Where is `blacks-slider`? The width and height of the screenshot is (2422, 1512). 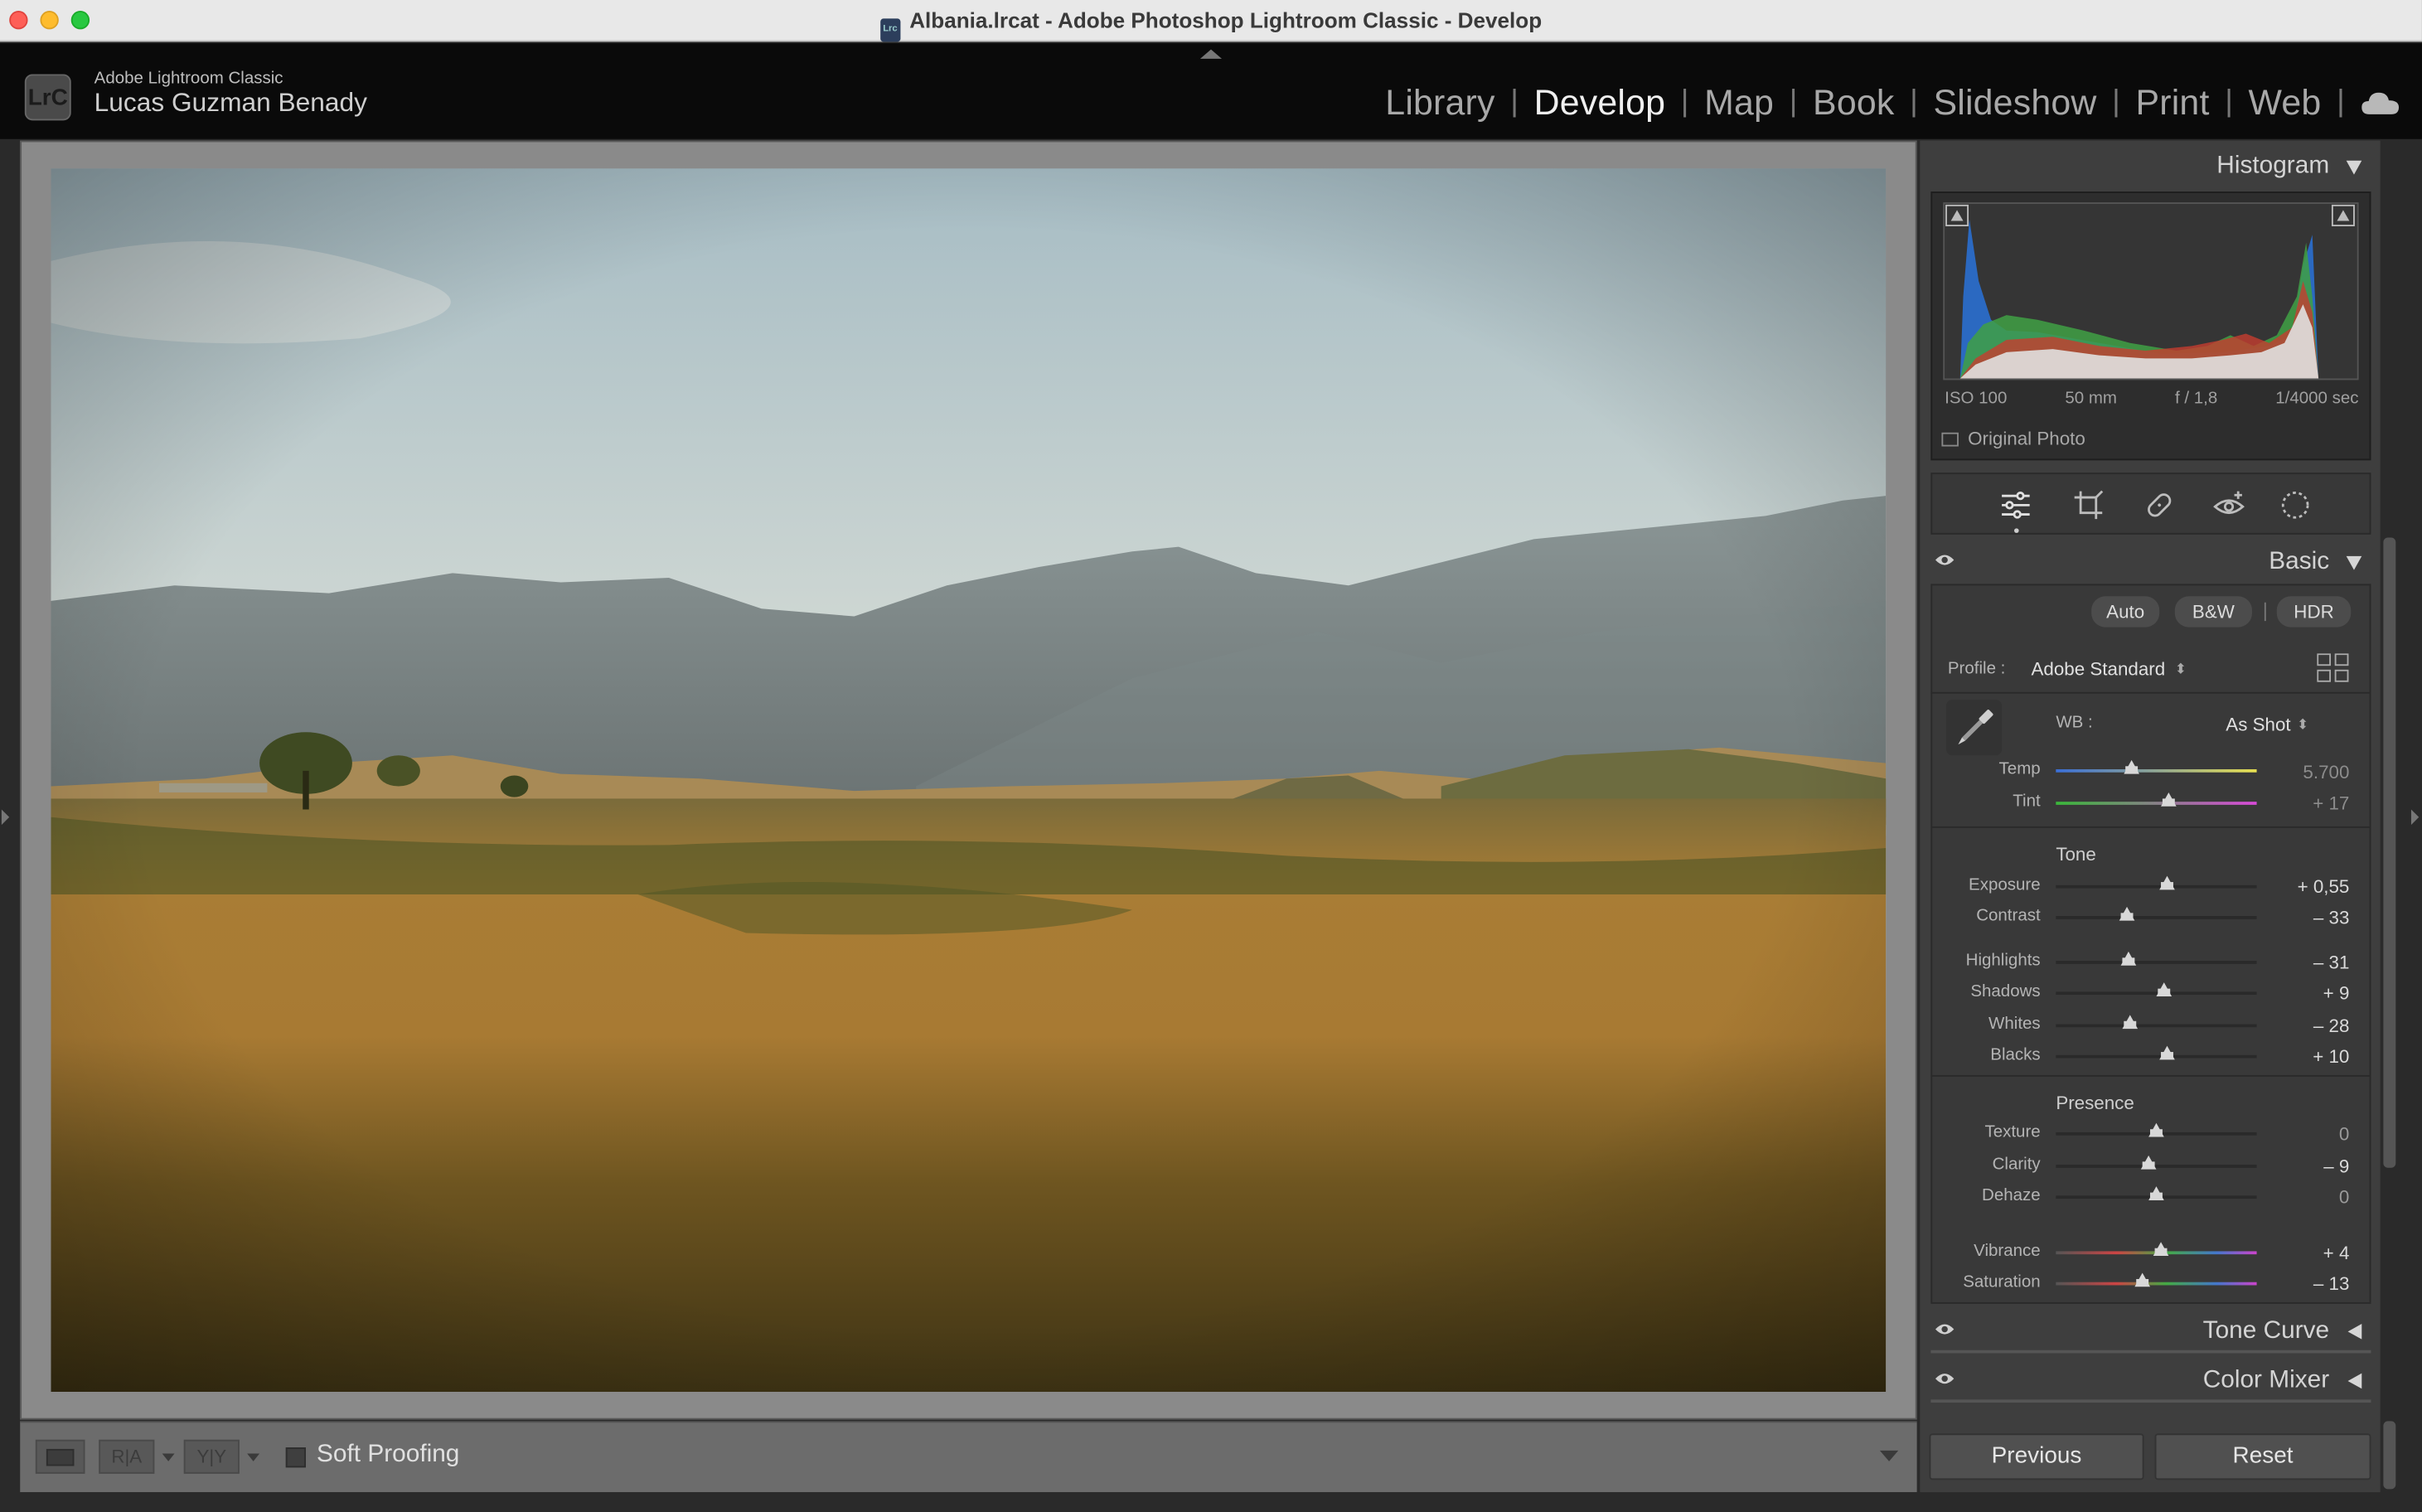 blacks-slider is located at coordinates (2156, 1052).